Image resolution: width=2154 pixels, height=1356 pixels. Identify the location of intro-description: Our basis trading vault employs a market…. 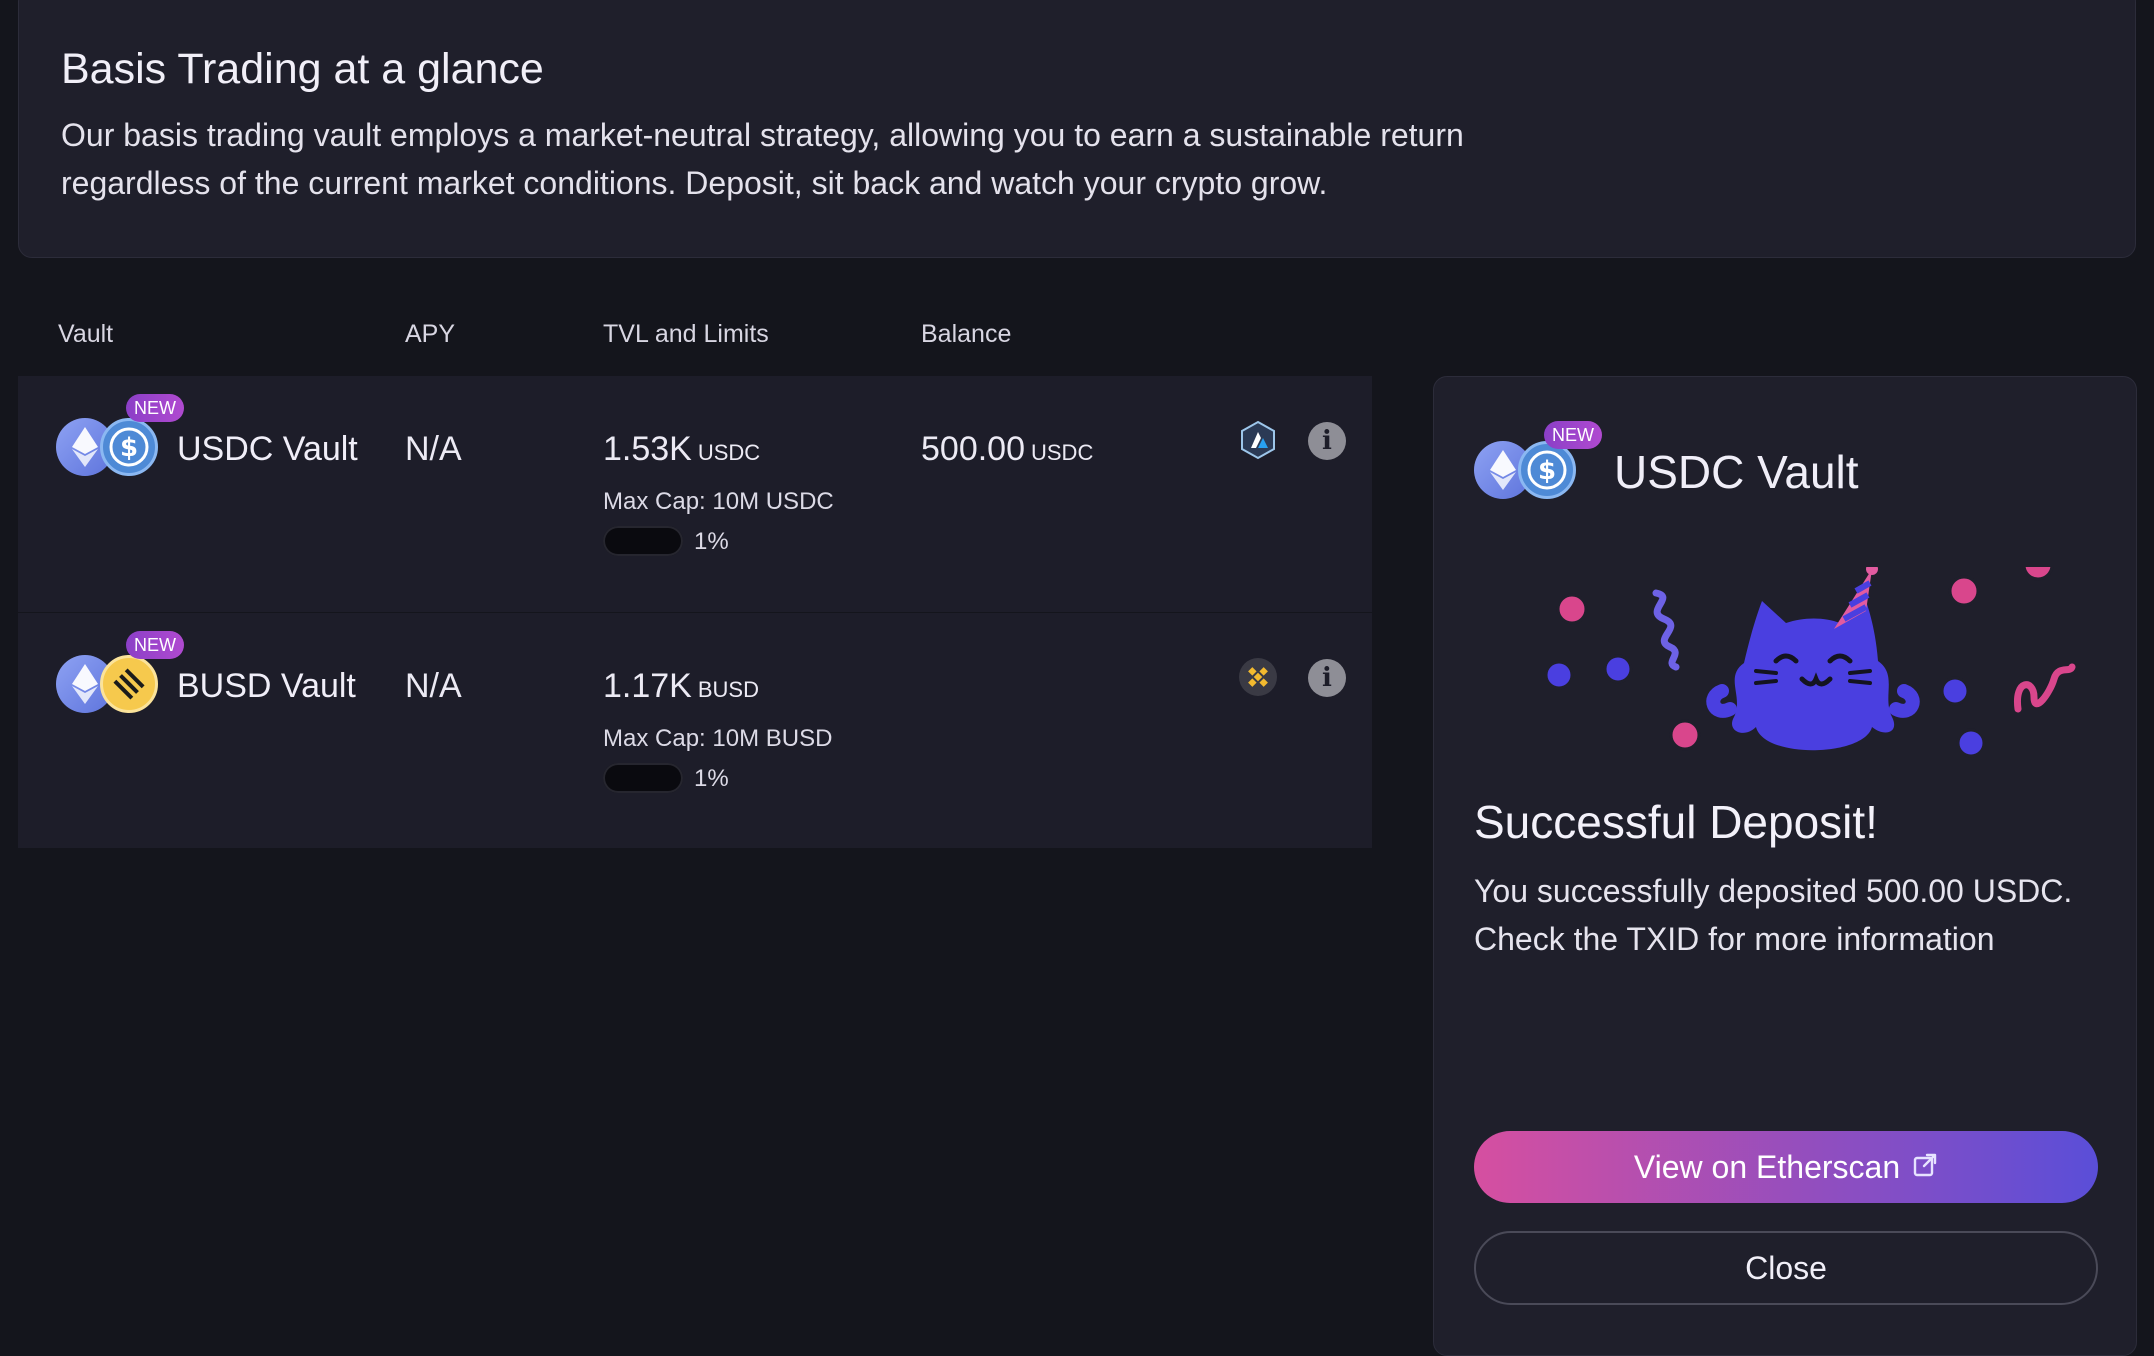
(762, 159).